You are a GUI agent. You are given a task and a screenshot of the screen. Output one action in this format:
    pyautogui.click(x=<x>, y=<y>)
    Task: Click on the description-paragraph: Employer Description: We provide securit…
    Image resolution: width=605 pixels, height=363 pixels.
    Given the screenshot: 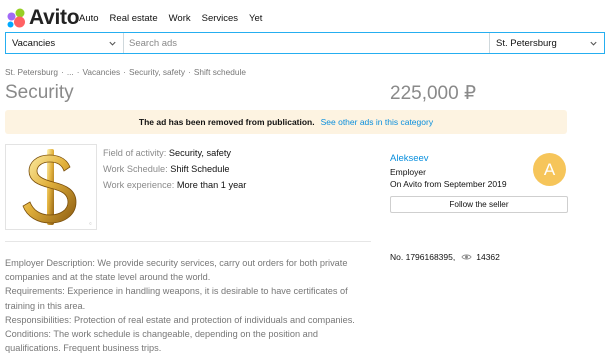 What is the action you would take?
    pyautogui.click(x=176, y=270)
    